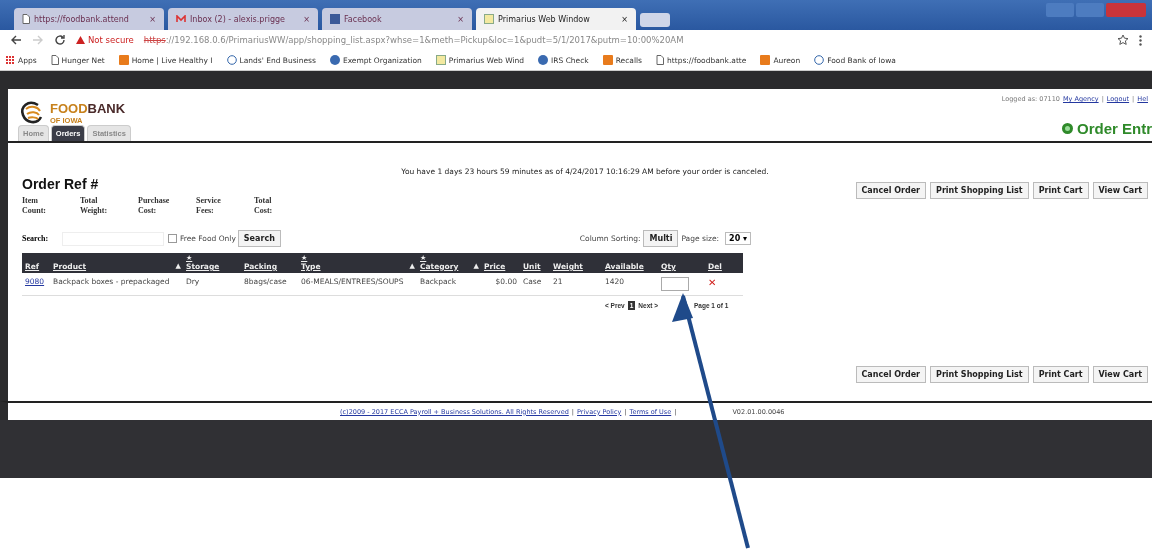  What do you see at coordinates (94, 206) in the screenshot?
I see `summary-label: Total Weight:` at bounding box center [94, 206].